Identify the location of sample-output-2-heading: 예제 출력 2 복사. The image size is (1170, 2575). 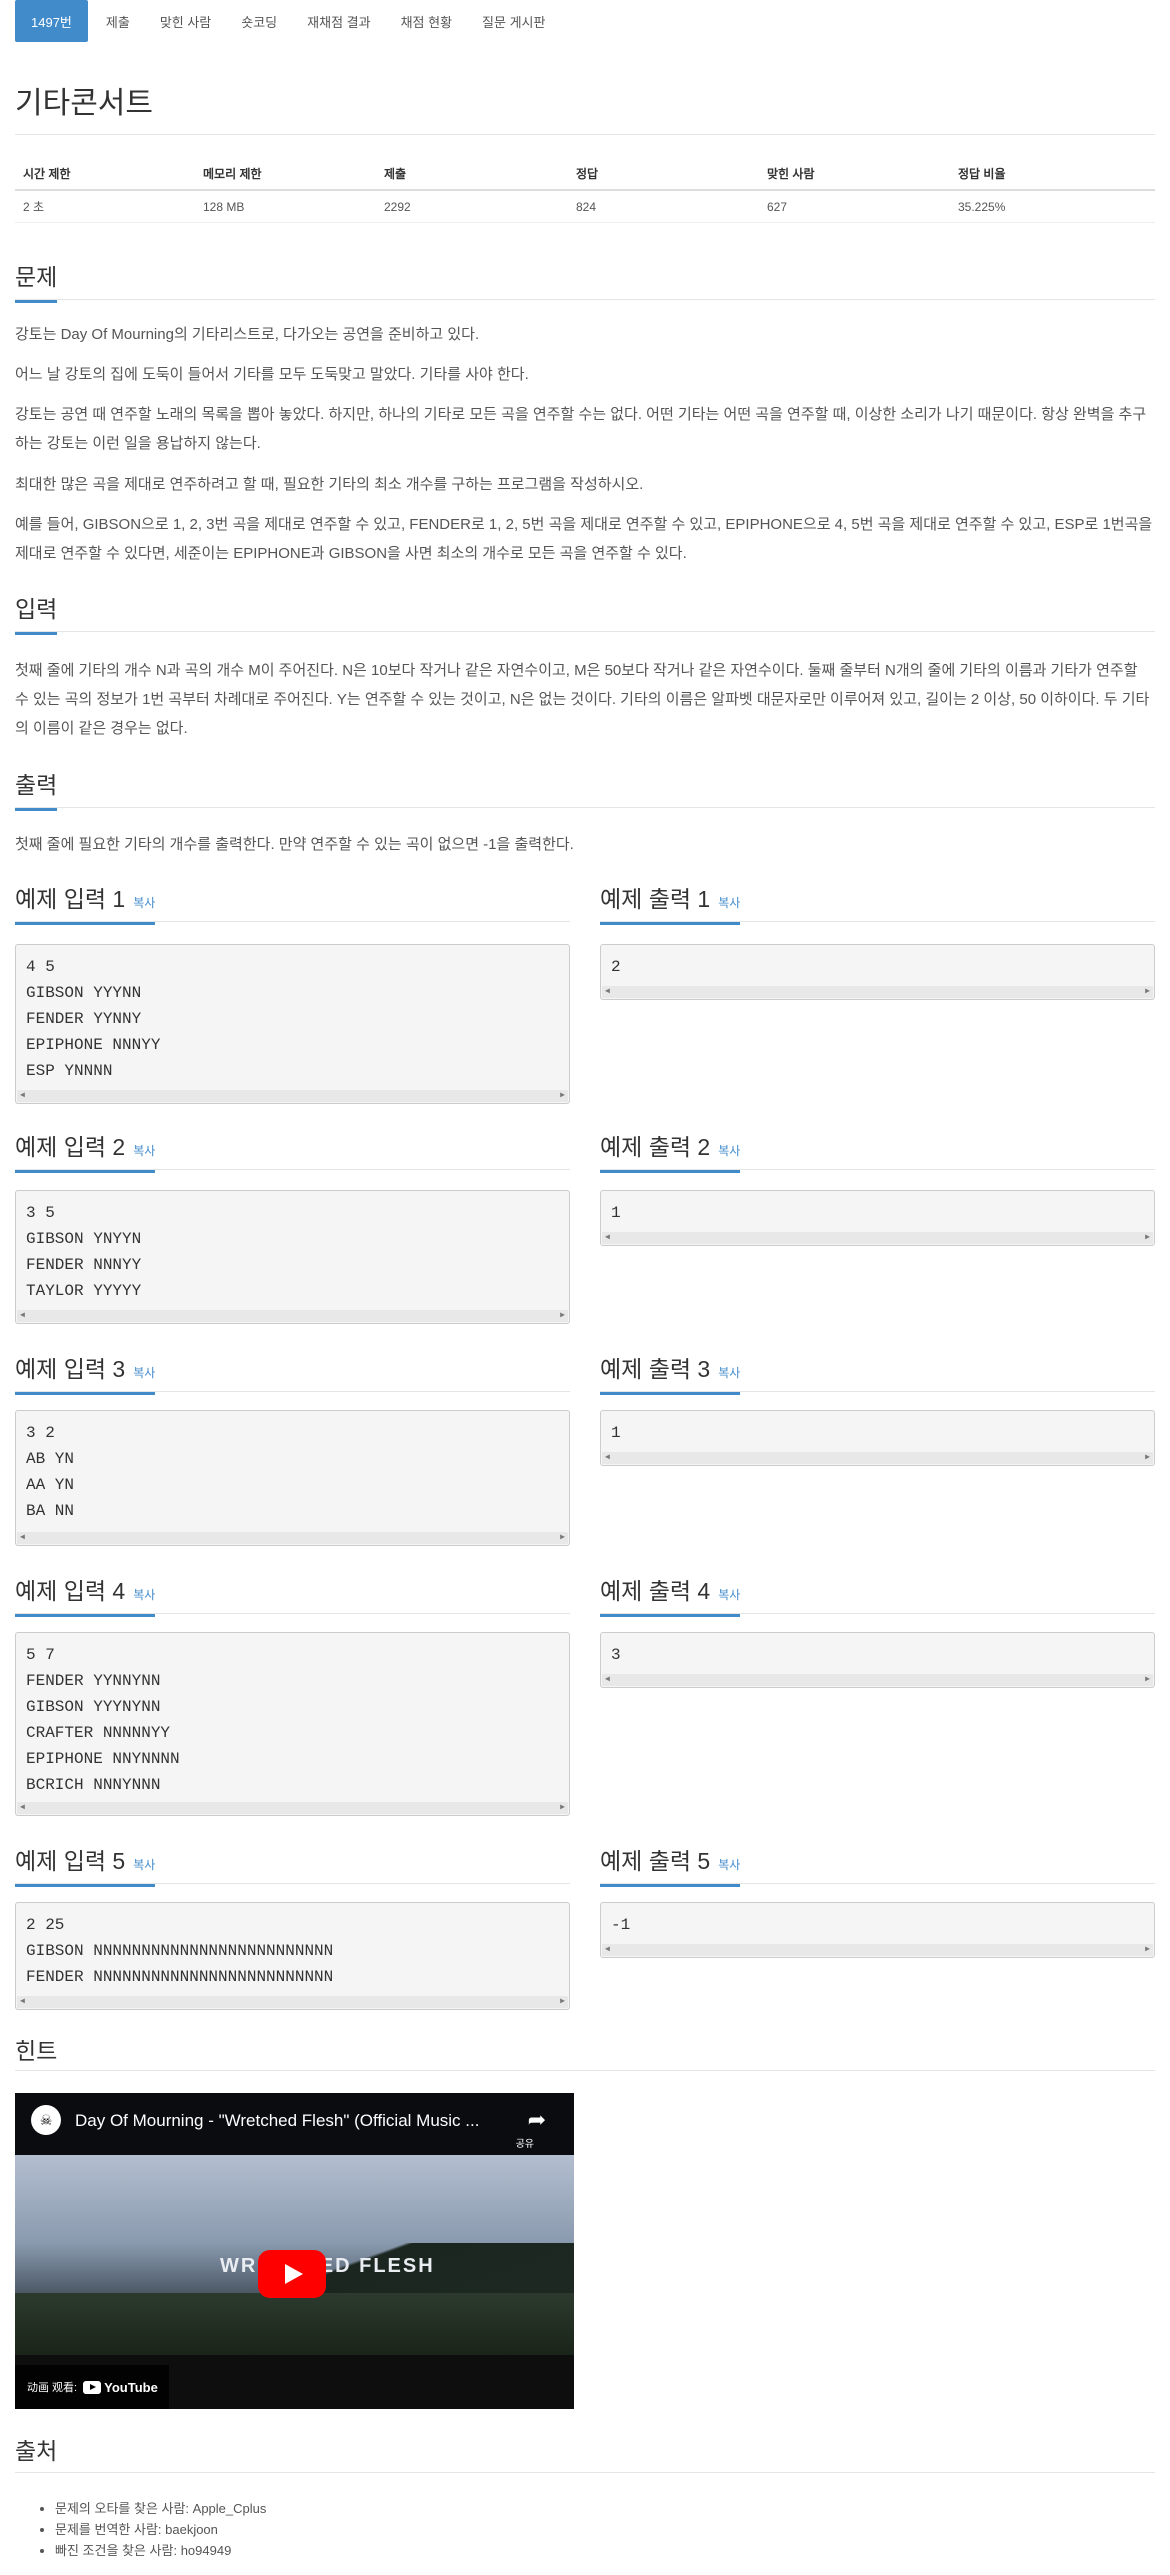
(670, 1150).